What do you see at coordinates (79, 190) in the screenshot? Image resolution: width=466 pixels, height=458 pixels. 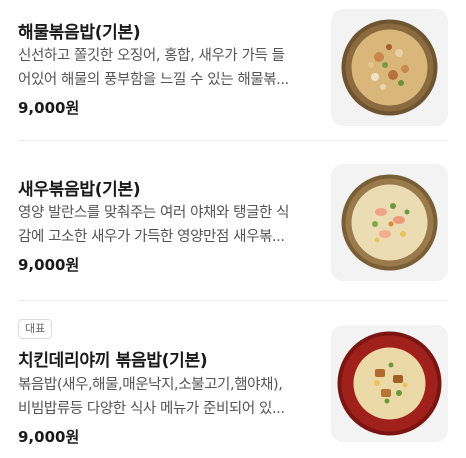 I see `menu-item-title: 새우볶음밥(기본)` at bounding box center [79, 190].